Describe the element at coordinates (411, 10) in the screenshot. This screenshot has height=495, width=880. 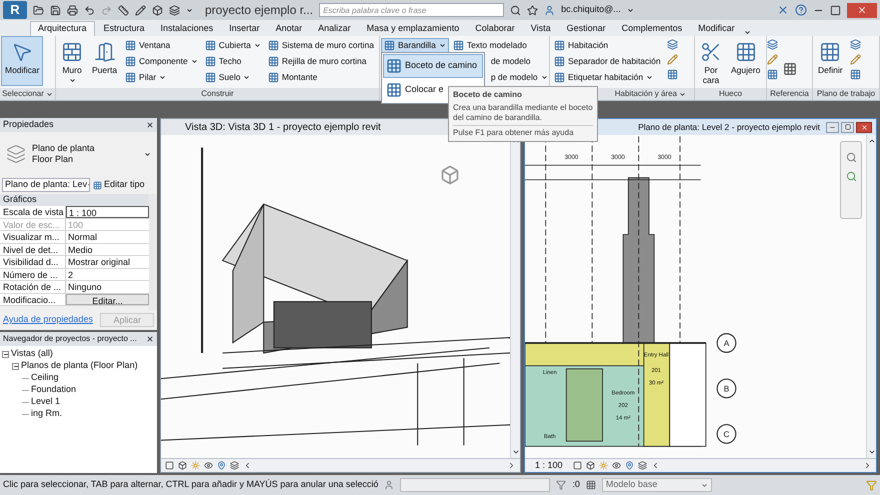
I see `search-field: Escriba palabra clave o frase` at that location.